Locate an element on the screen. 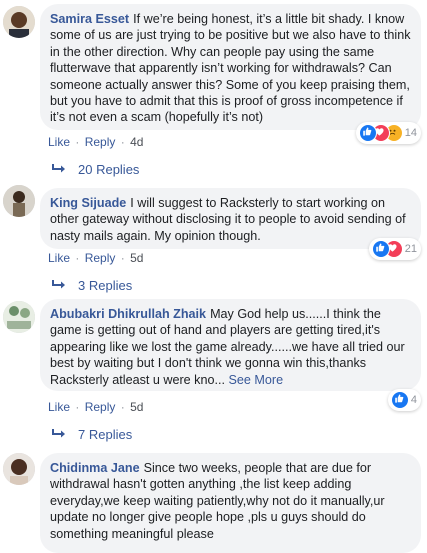 Image resolution: width=427 pixels, height=553 pixels. comment-author: Chidinma Jane is located at coordinates (95, 468).